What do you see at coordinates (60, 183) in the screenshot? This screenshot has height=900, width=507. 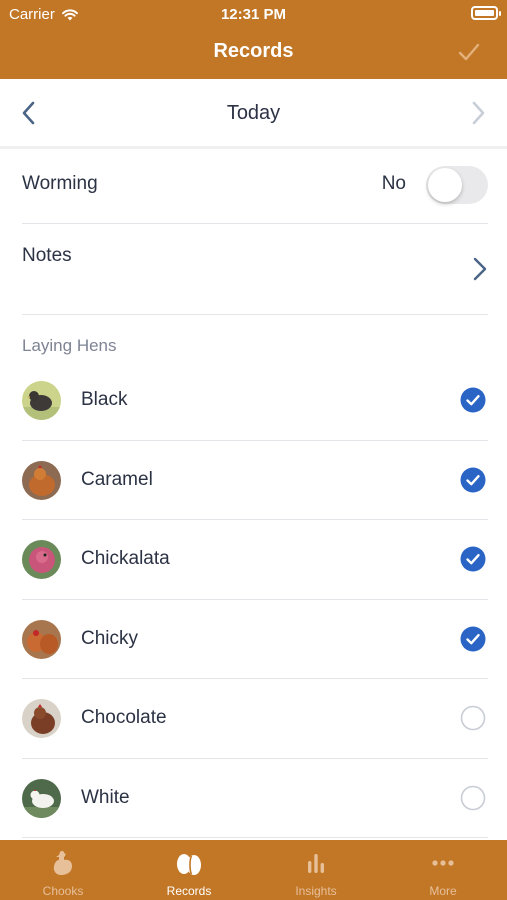 I see `worming-label: Worming` at bounding box center [60, 183].